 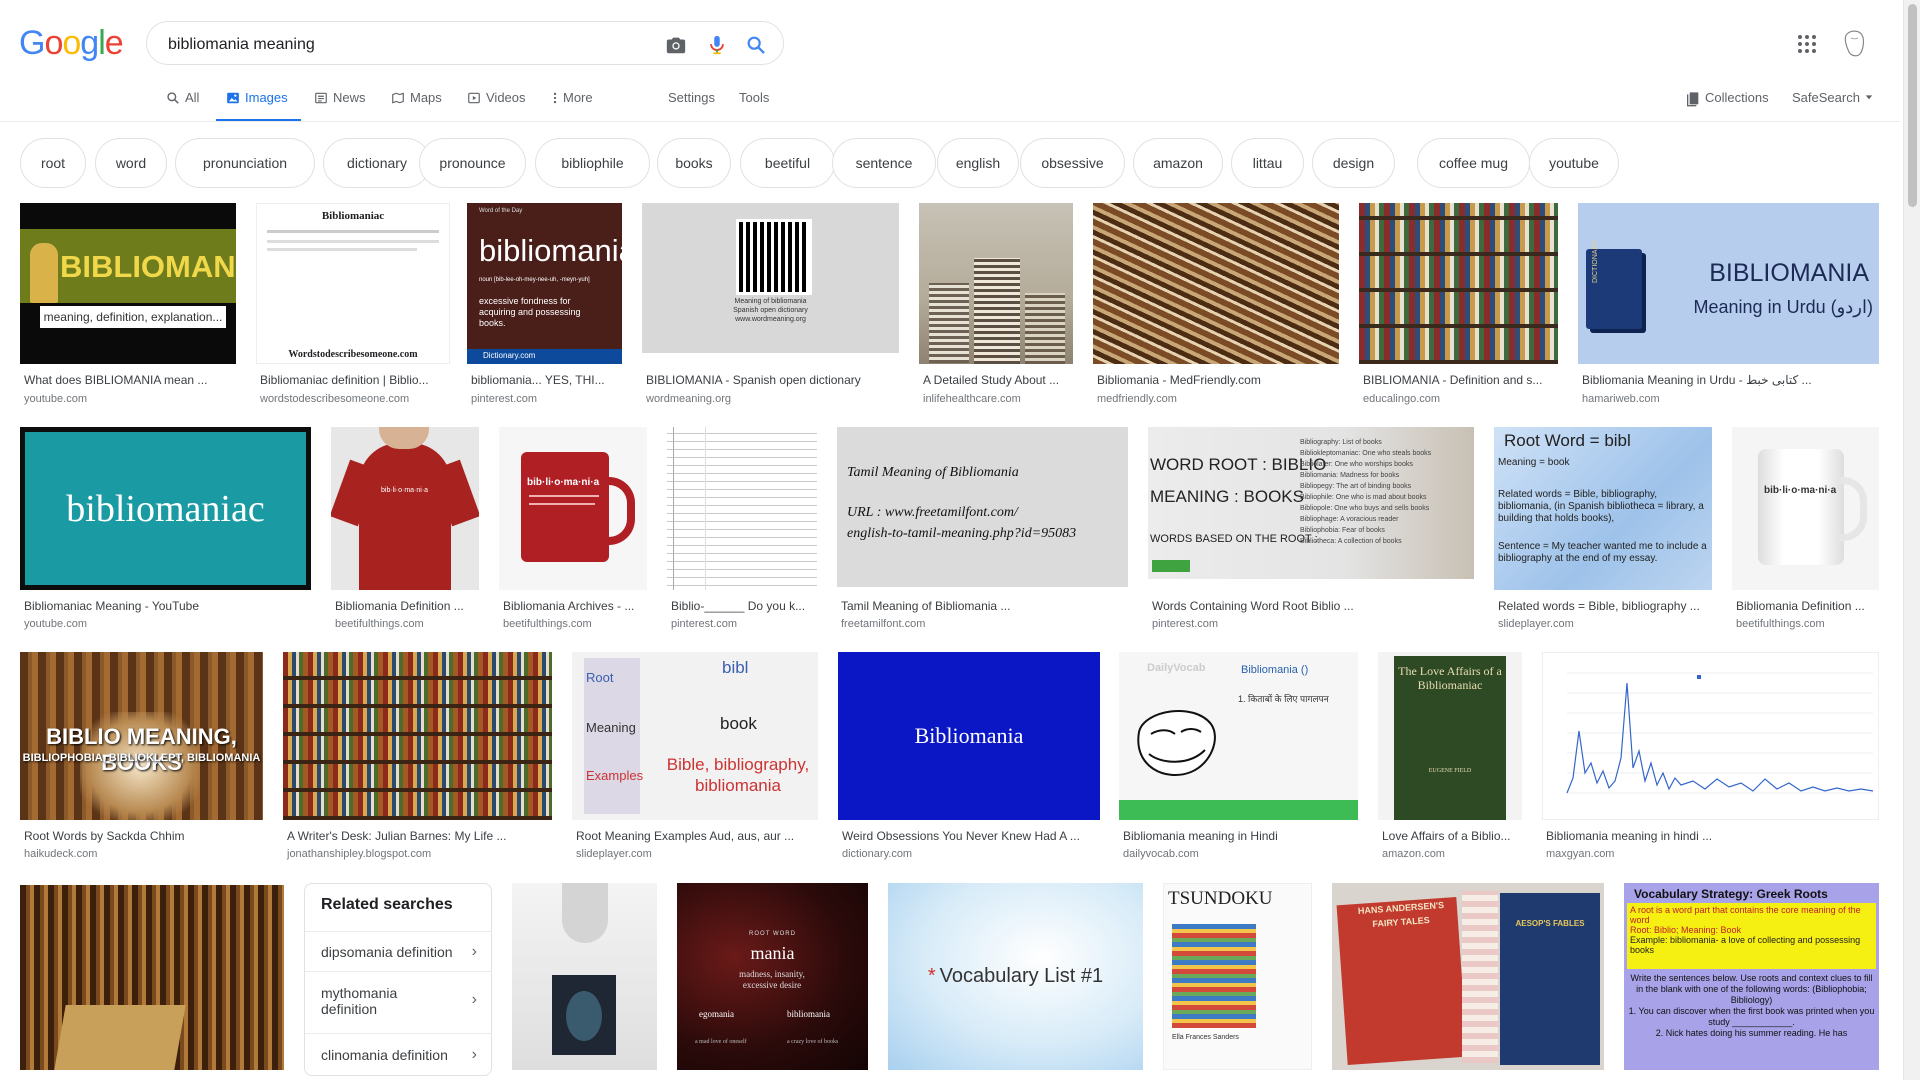 I want to click on related-search-item: mythomania definition ›, so click(x=398, y=1002).